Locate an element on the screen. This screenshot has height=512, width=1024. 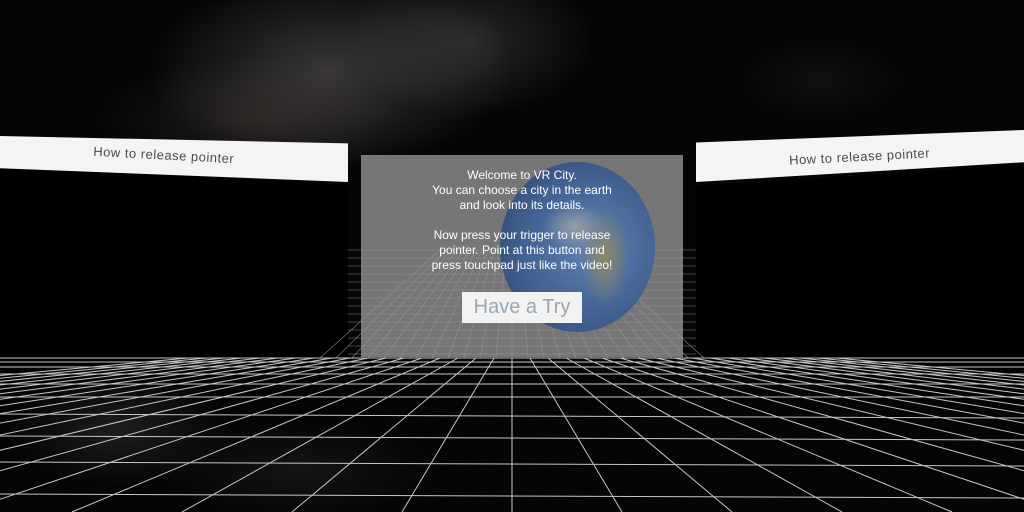
welcome-line: You can choose a city in the earth is located at coordinates (522, 190).